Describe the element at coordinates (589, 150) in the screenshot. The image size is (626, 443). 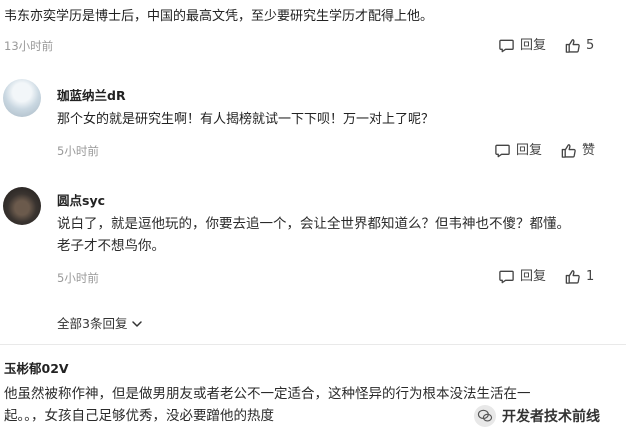
I see `like-label: 赞` at that location.